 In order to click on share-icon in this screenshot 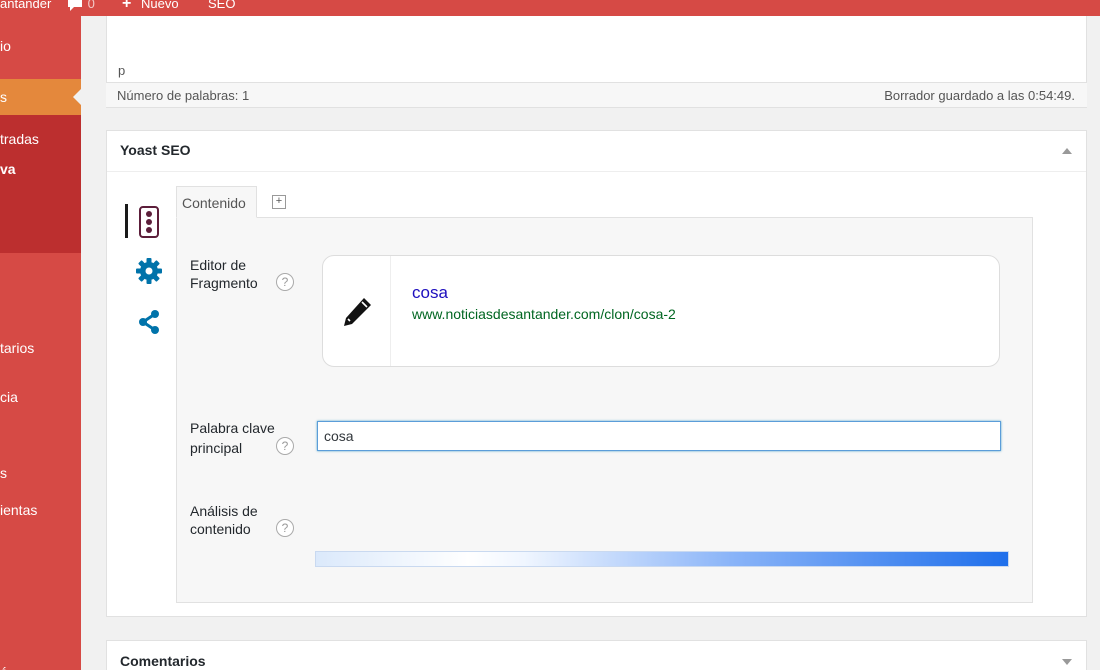, I will do `click(149, 322)`.